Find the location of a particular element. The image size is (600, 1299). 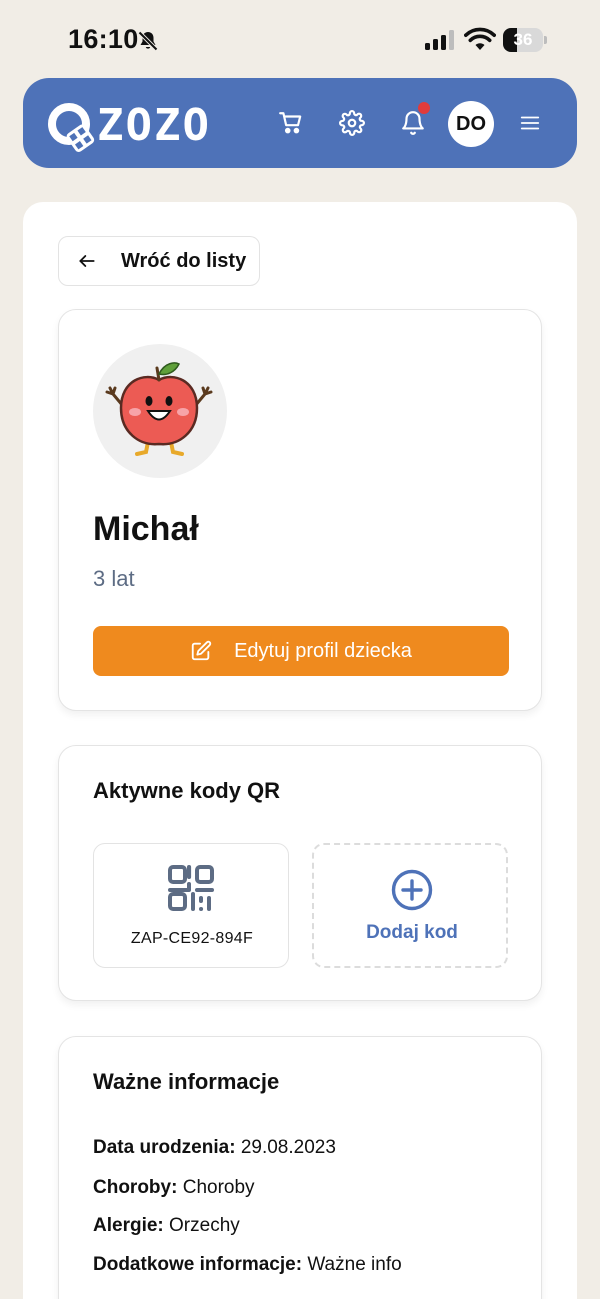

info-label: Alergie: is located at coordinates (131, 1225).